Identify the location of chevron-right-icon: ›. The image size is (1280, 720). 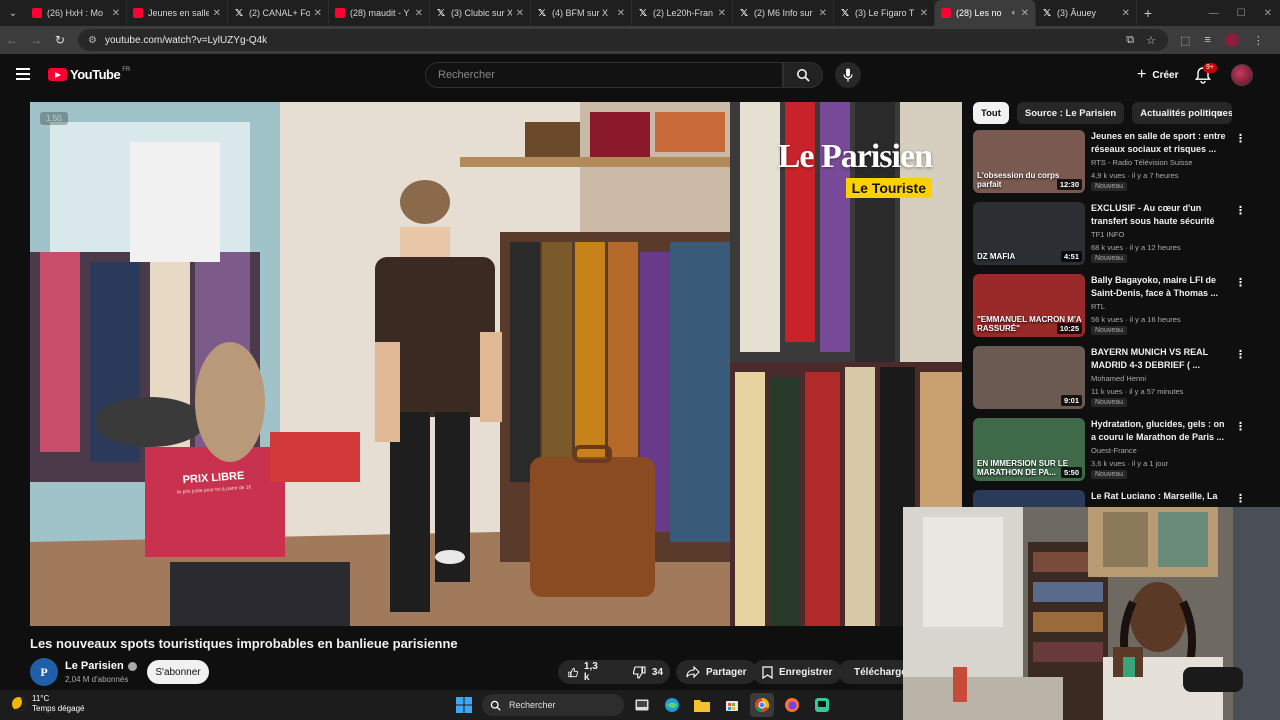
(1220, 113).